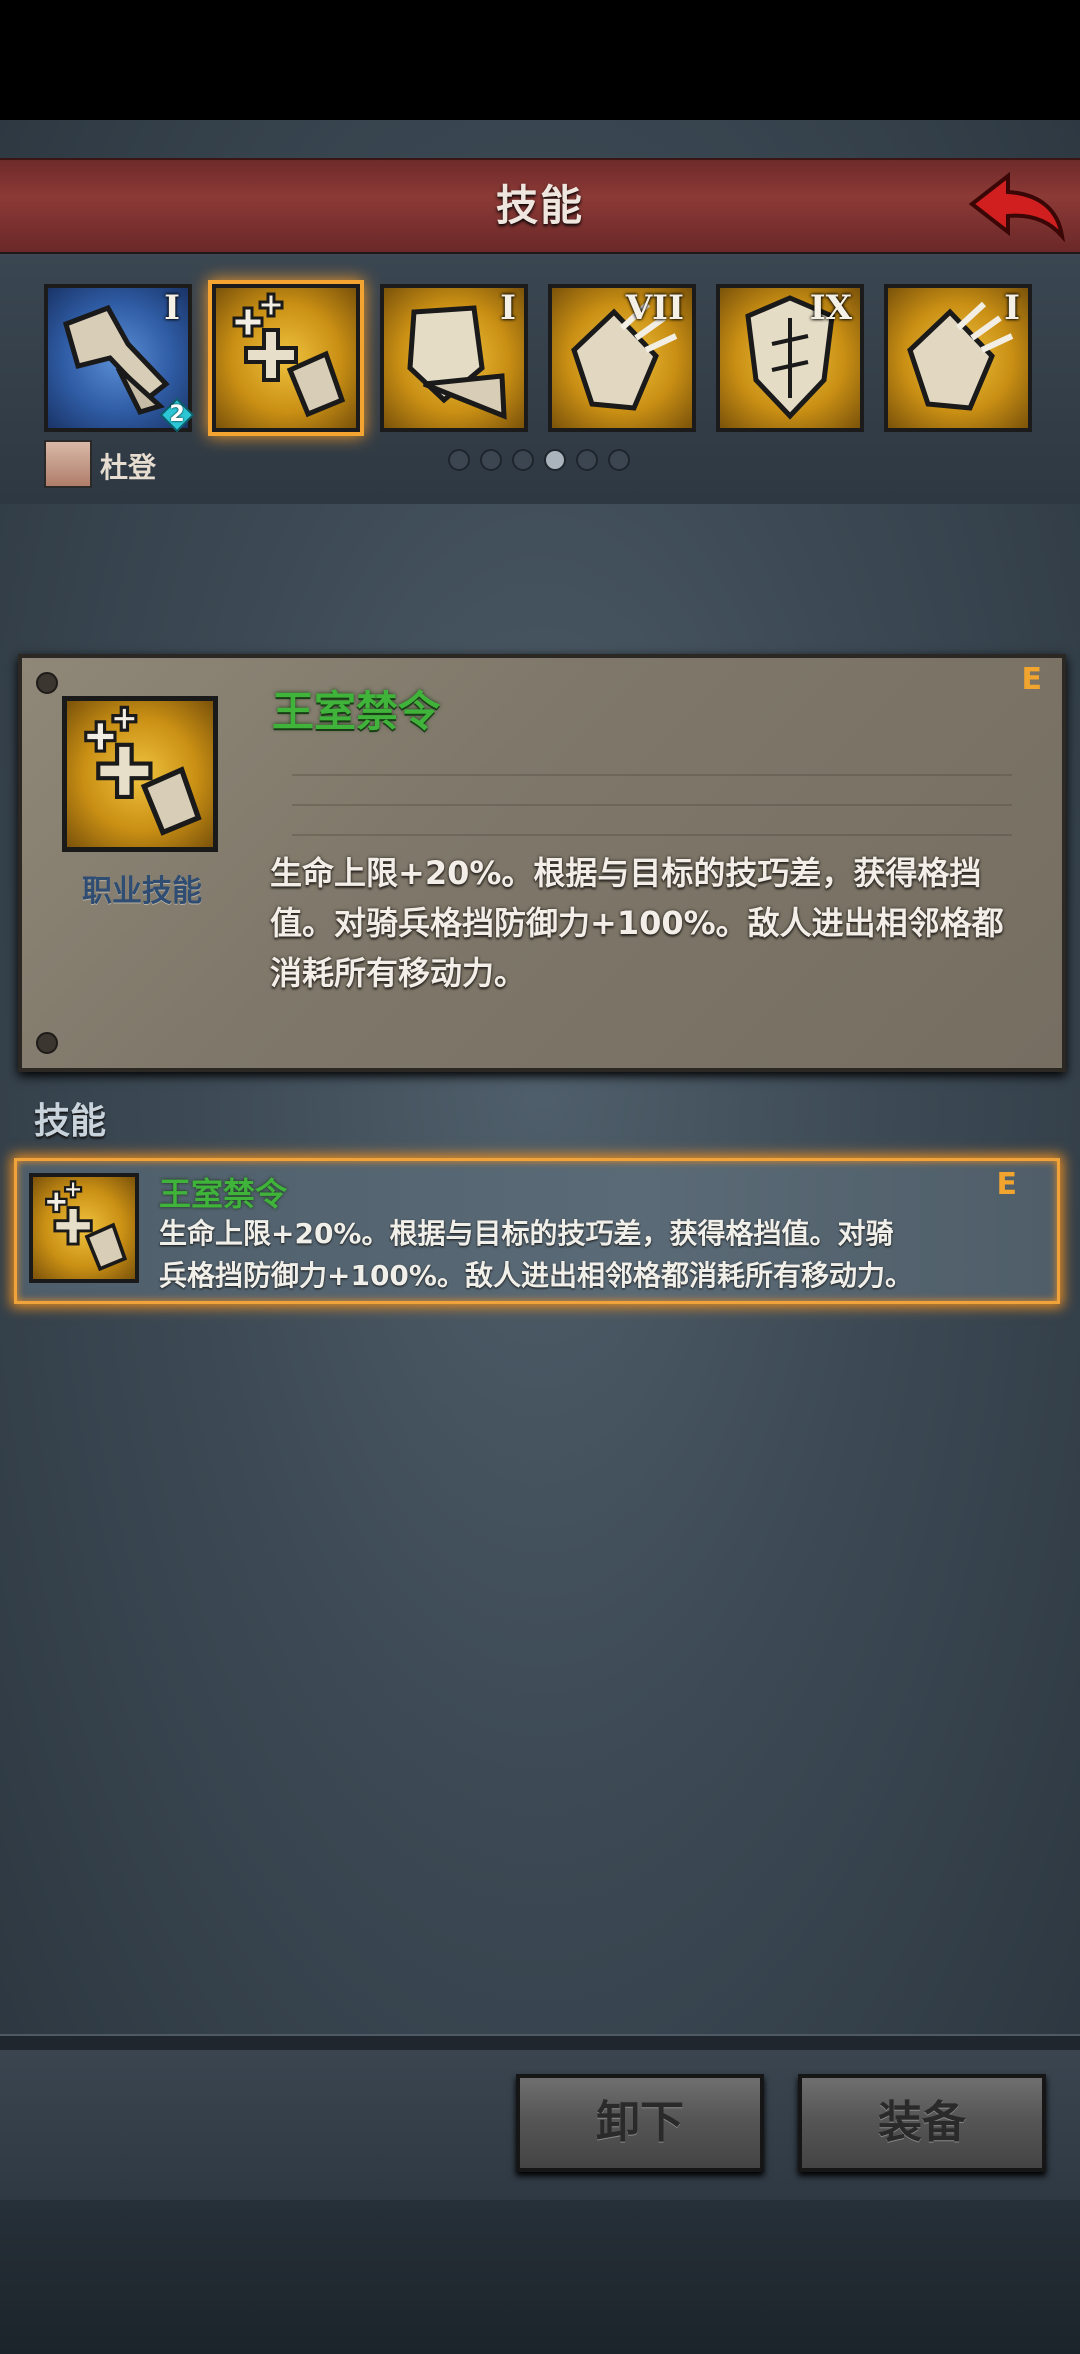  Describe the element at coordinates (958, 358) in the screenshot. I see `skill-slot-6: I` at that location.